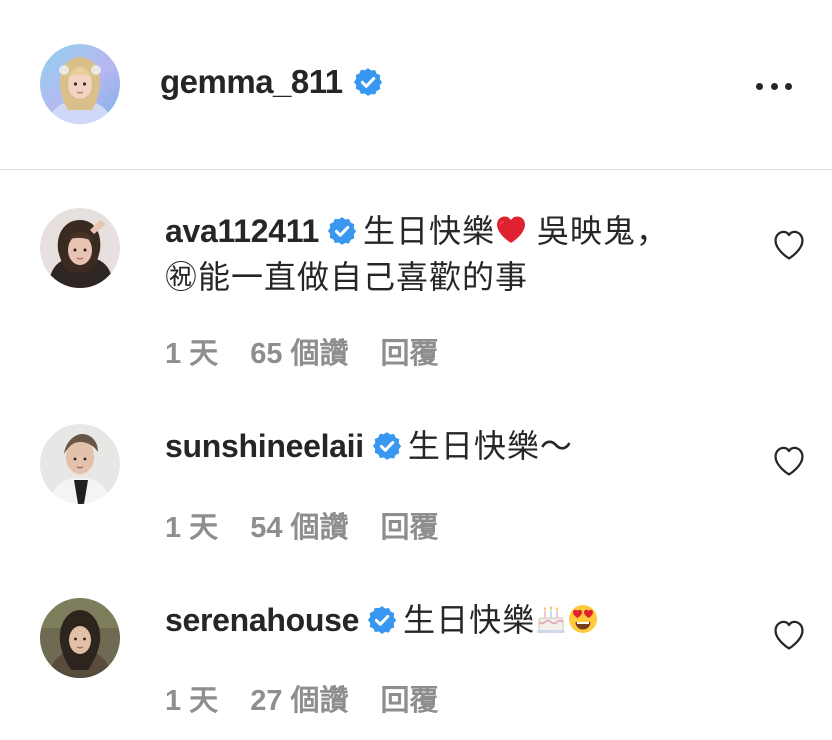  I want to click on more-options-button, so click(774, 86).